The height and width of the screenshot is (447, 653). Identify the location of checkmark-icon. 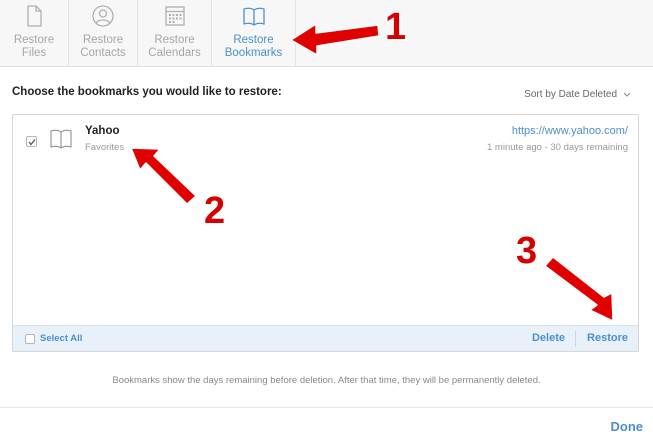
(32, 142).